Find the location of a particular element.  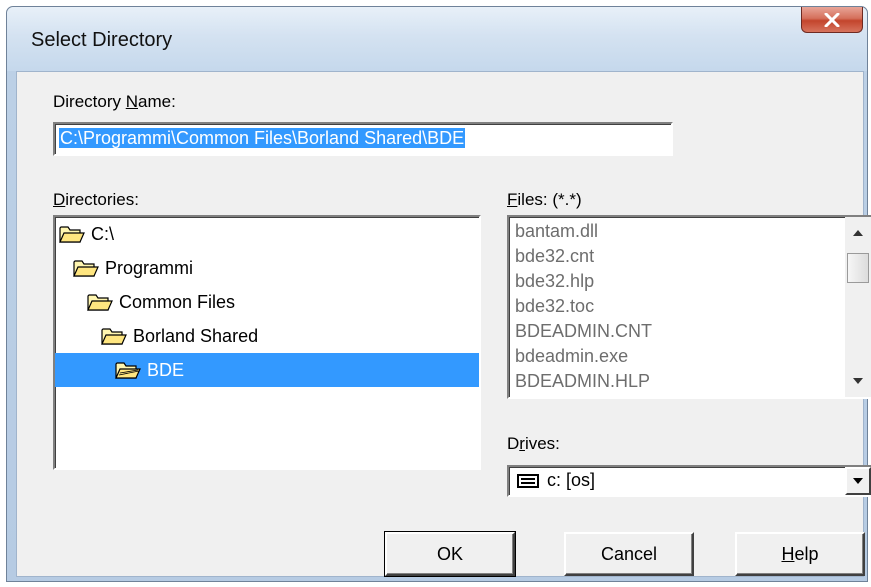

scroll-thumb is located at coordinates (858, 268).